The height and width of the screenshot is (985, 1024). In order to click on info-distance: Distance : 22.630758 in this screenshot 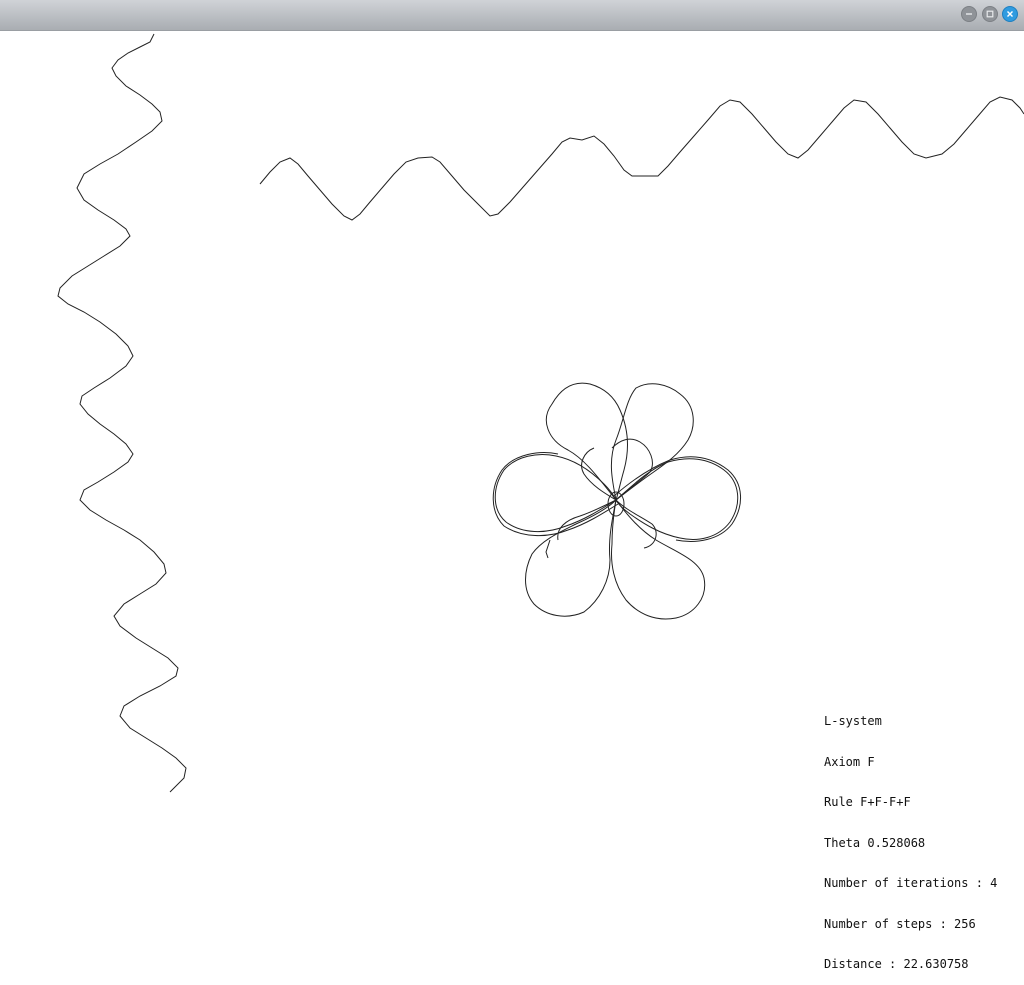, I will do `click(896, 964)`.